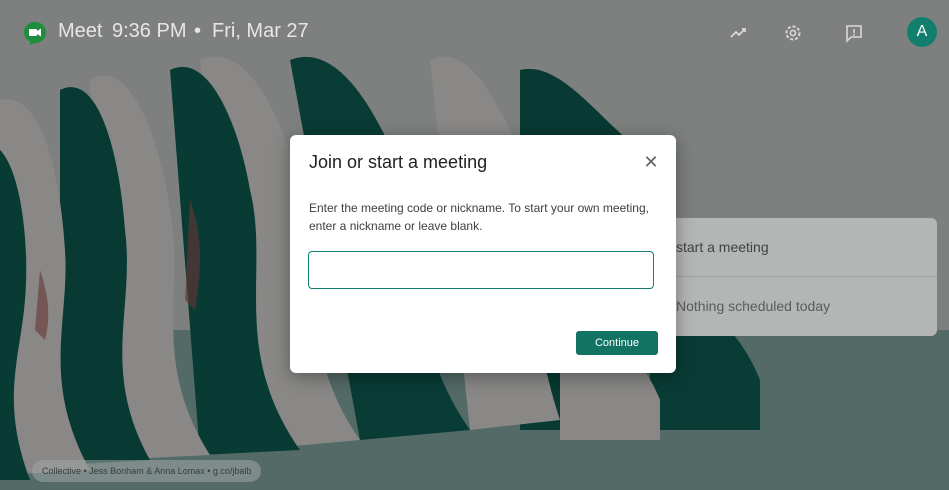  I want to click on meet-logo-icon, so click(35, 33).